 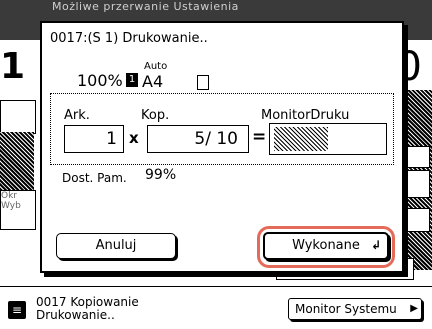 I want to click on multiply-sign: x, so click(x=134, y=138).